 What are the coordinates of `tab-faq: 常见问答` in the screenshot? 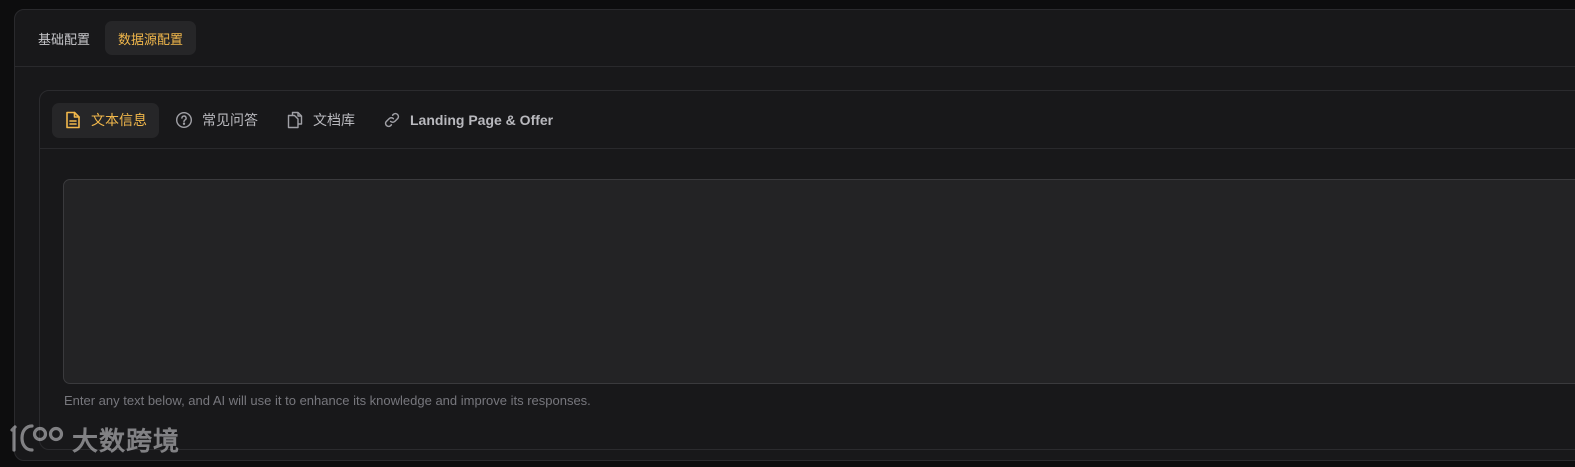 It's located at (216, 120).